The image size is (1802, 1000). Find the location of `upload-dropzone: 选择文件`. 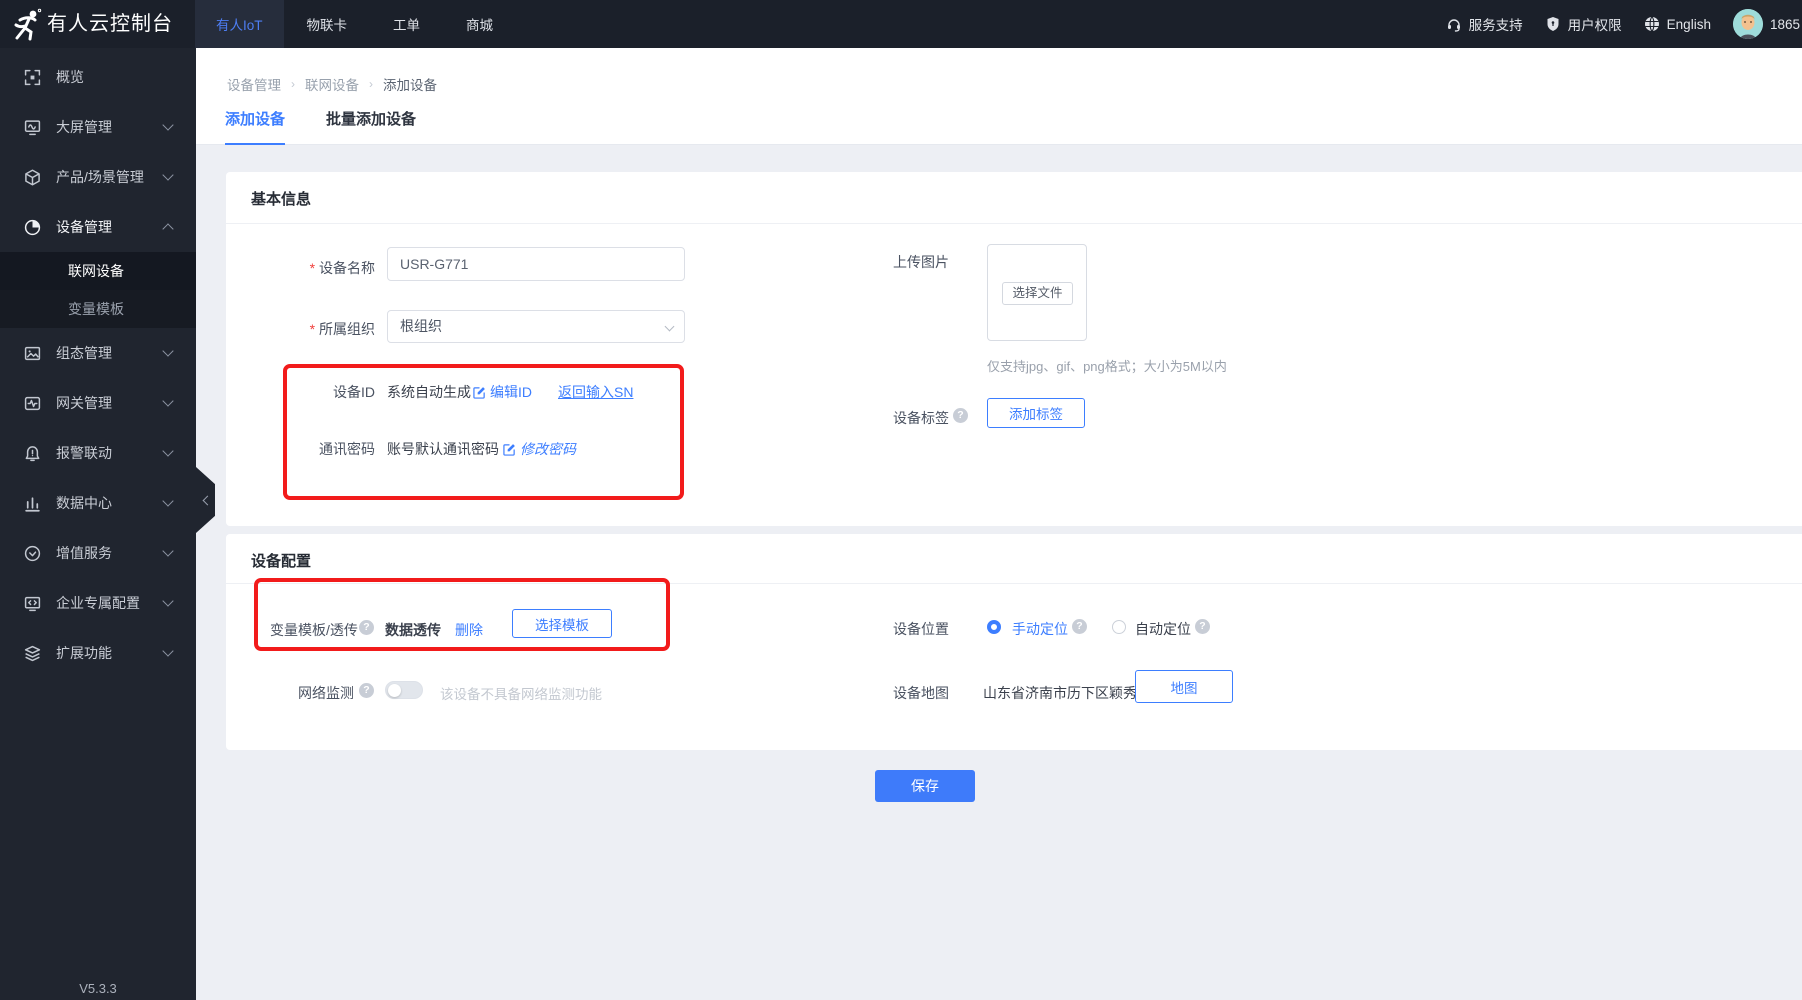

upload-dropzone: 选择文件 is located at coordinates (1037, 292).